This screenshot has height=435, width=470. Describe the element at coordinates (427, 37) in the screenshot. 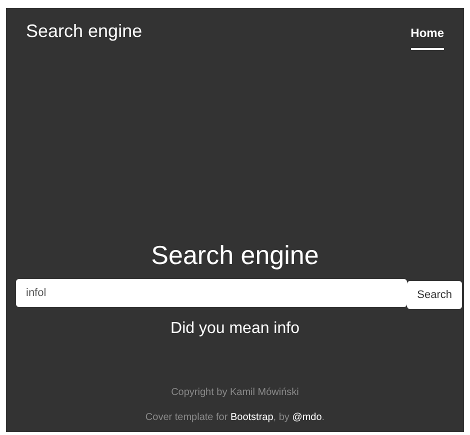

I see `nav-link: Home` at that location.